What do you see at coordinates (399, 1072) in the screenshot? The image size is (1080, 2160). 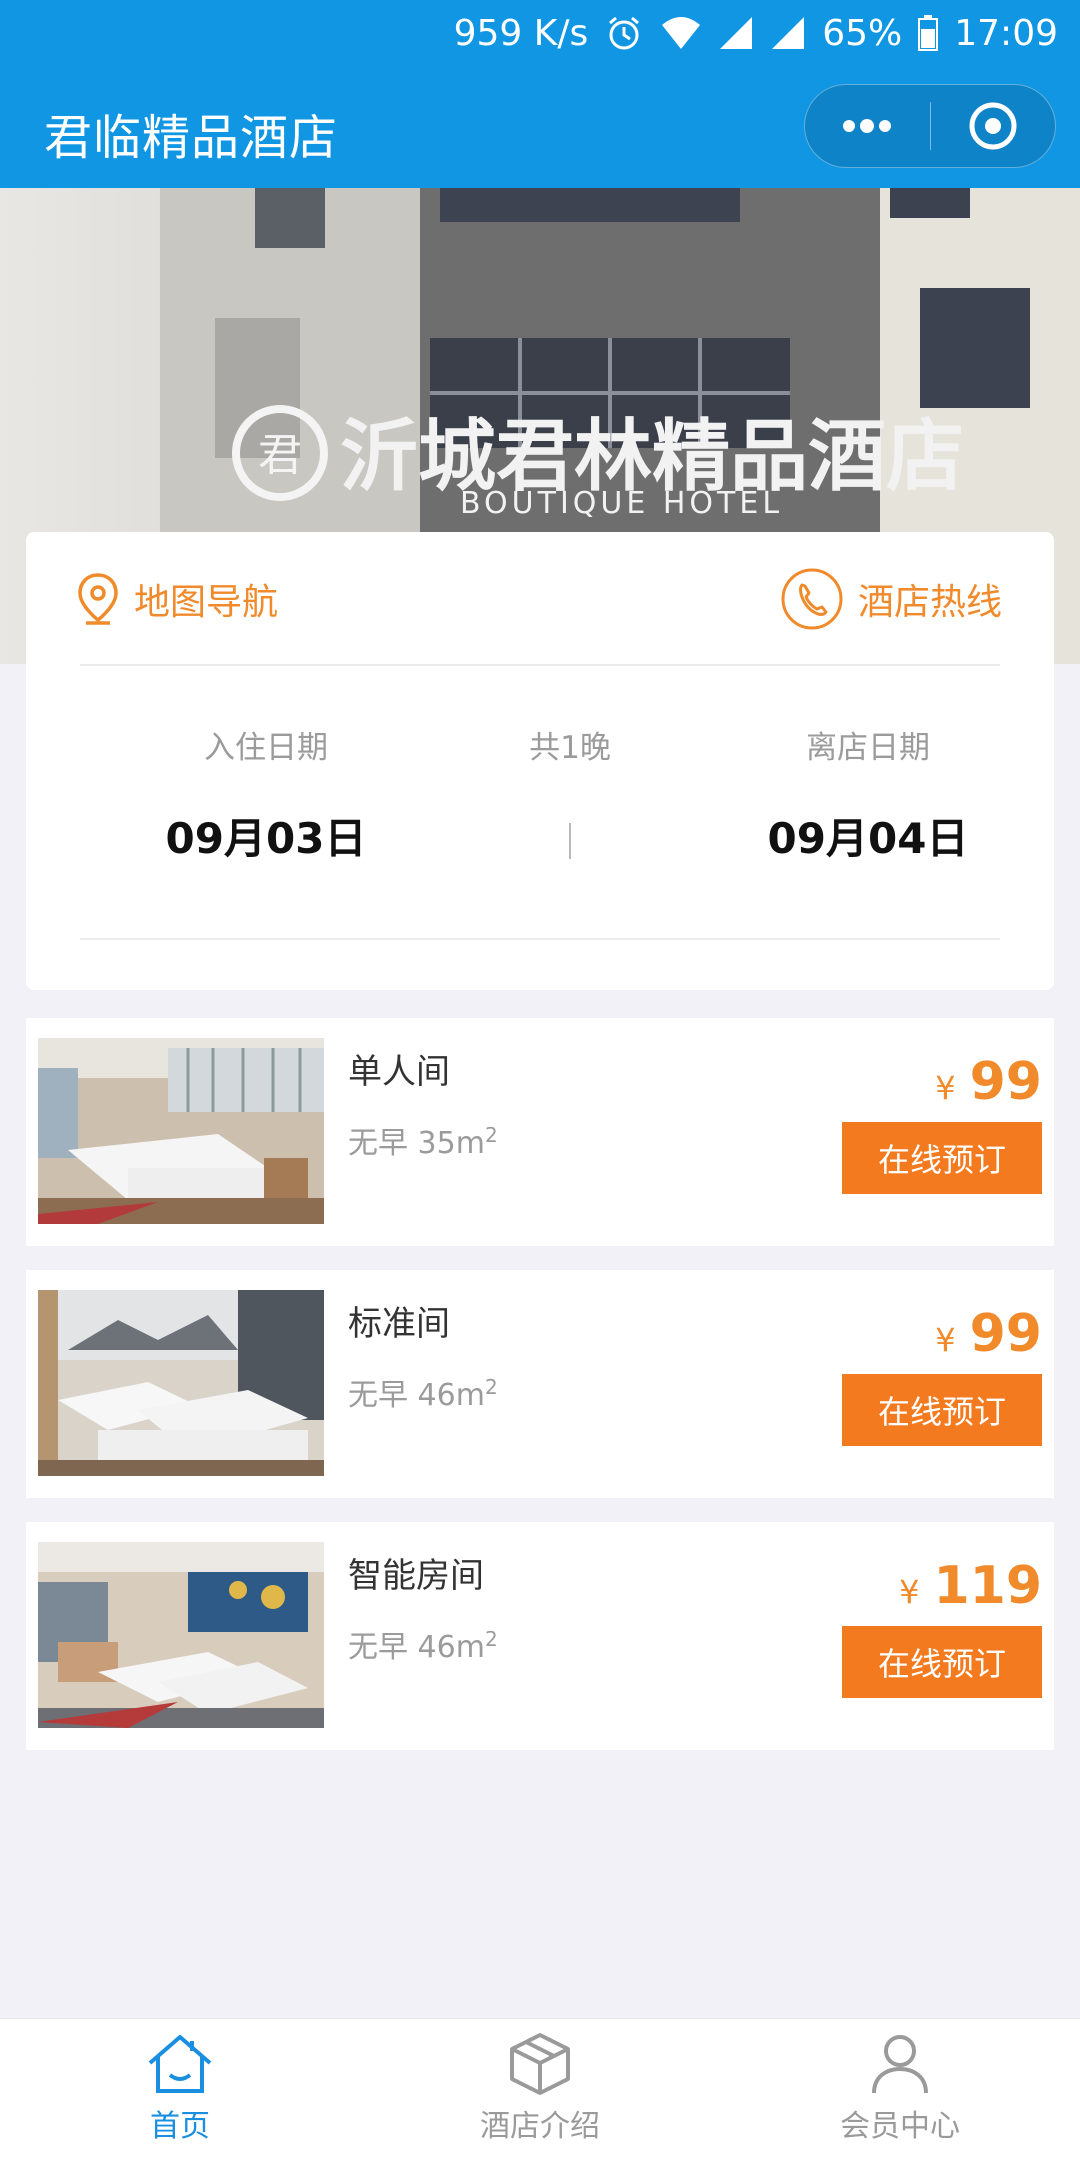 I see `room-name: 单人间` at bounding box center [399, 1072].